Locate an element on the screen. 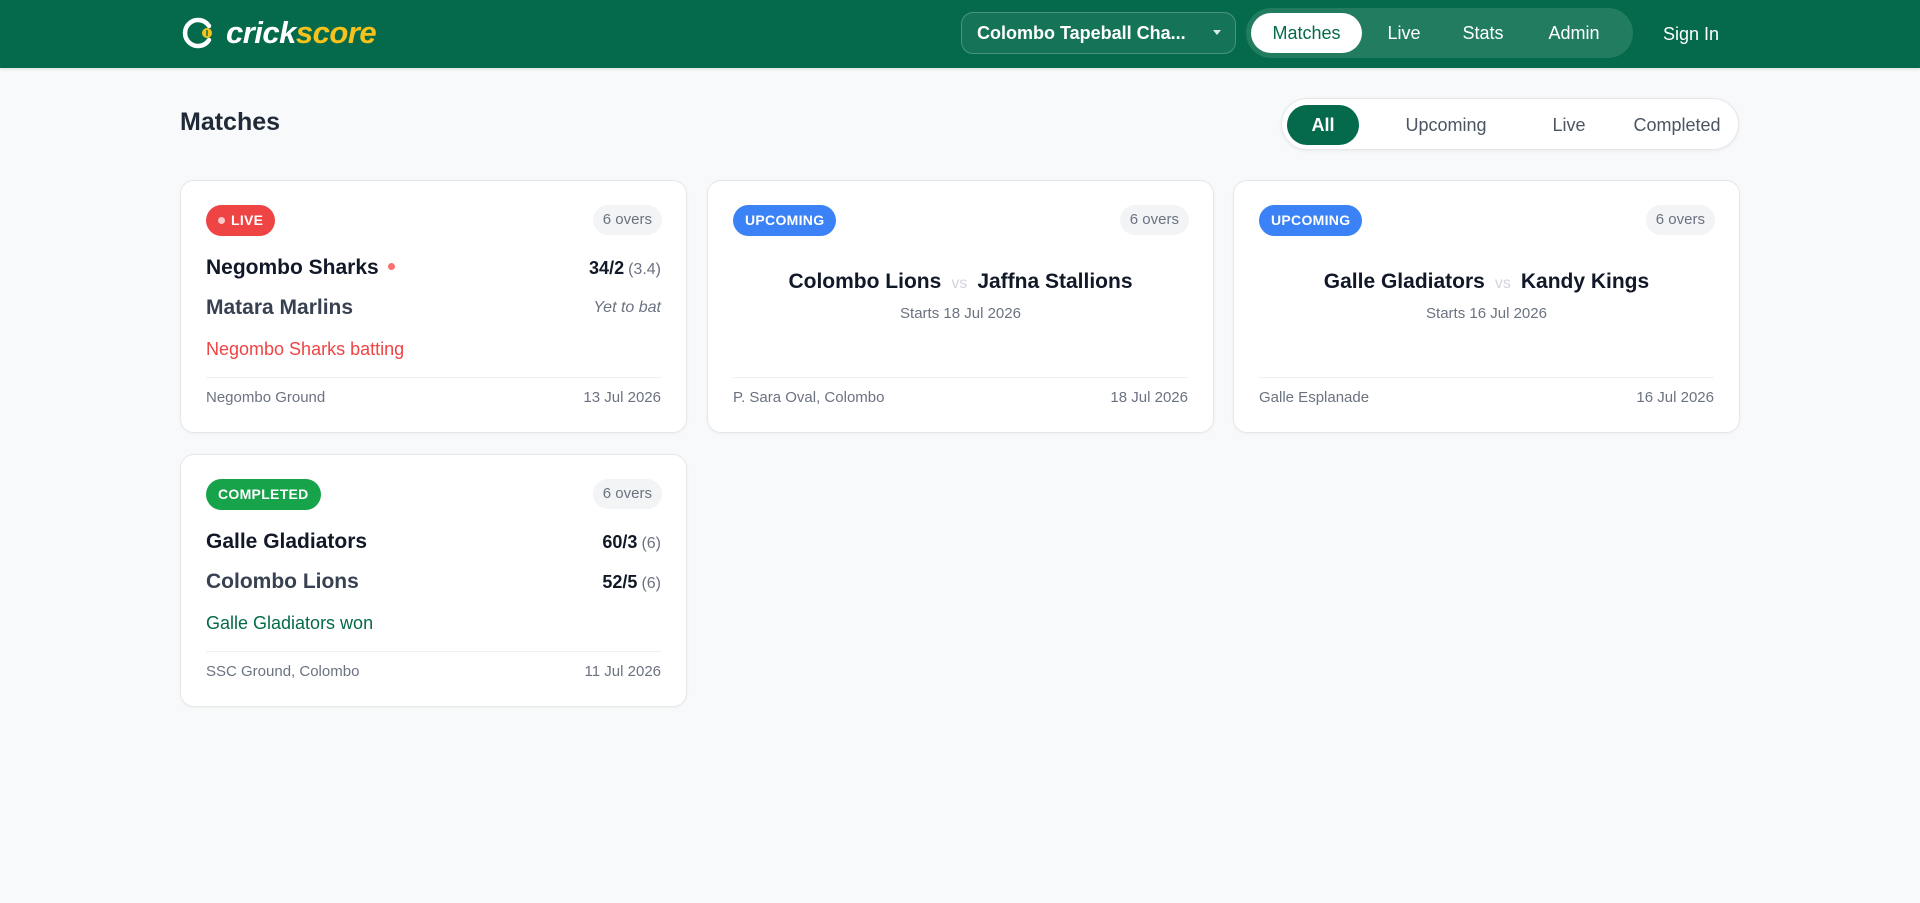  sign-in-button: Sign In is located at coordinates (1691, 34).